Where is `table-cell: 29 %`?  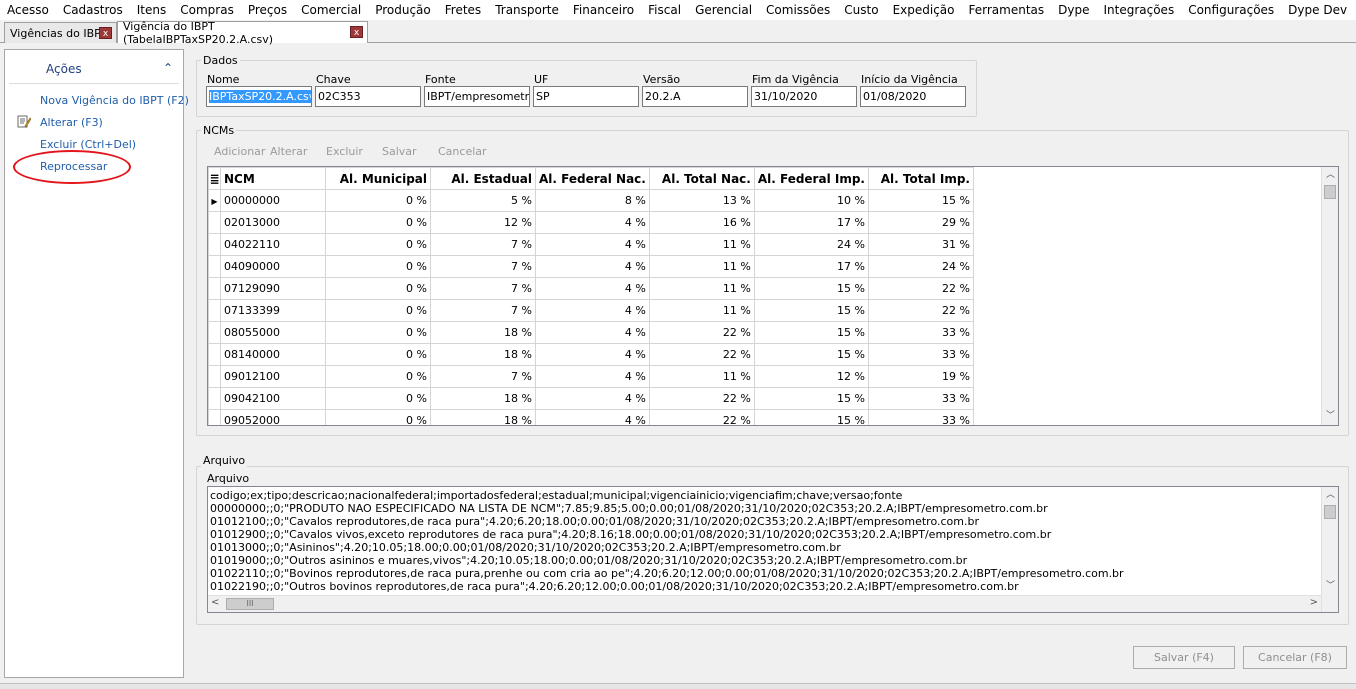
table-cell: 29 % is located at coordinates (920, 222).